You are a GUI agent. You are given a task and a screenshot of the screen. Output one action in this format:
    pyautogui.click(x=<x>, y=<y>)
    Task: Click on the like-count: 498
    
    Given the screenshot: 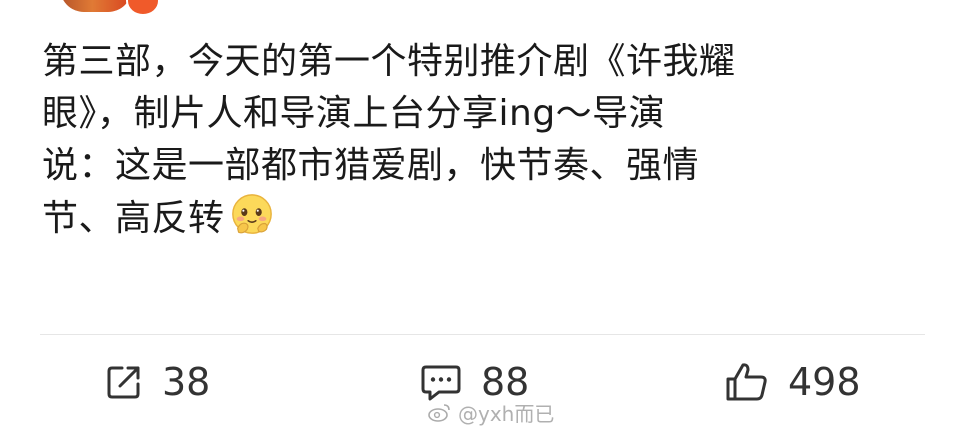 What is the action you would take?
    pyautogui.click(x=824, y=382)
    